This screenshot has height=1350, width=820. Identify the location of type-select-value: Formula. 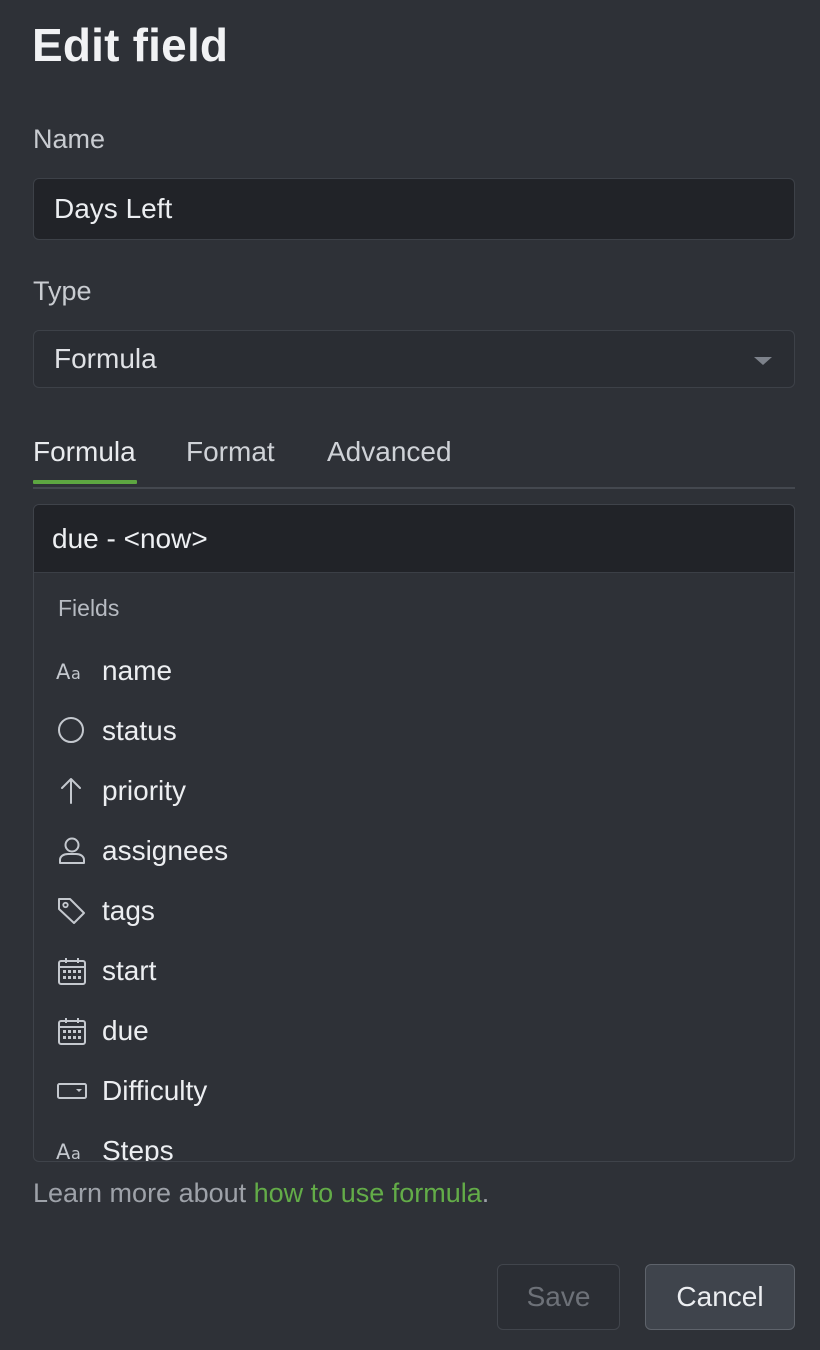
(105, 358).